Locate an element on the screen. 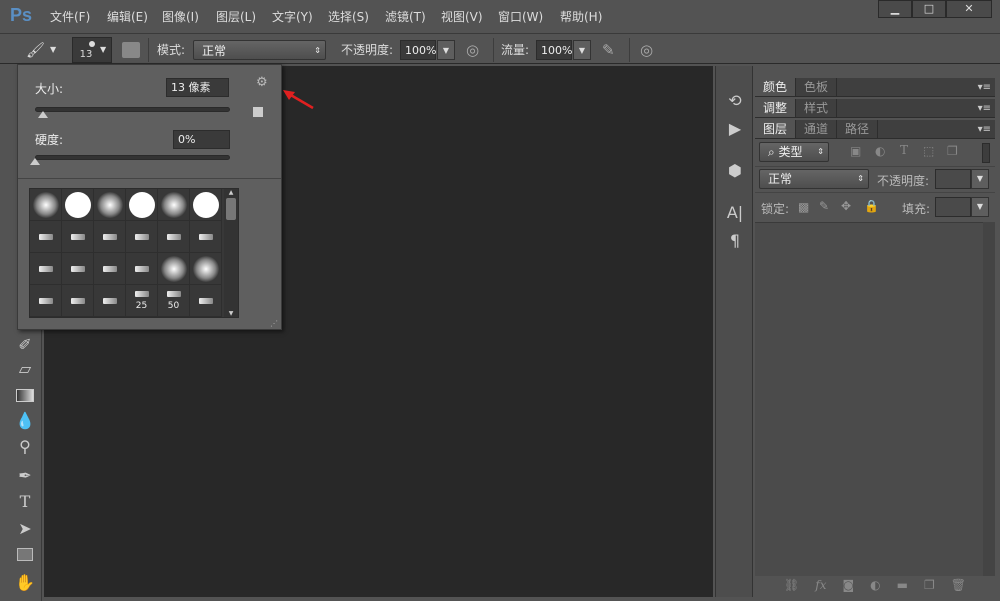  size-input: 13 像素 is located at coordinates (197, 87).